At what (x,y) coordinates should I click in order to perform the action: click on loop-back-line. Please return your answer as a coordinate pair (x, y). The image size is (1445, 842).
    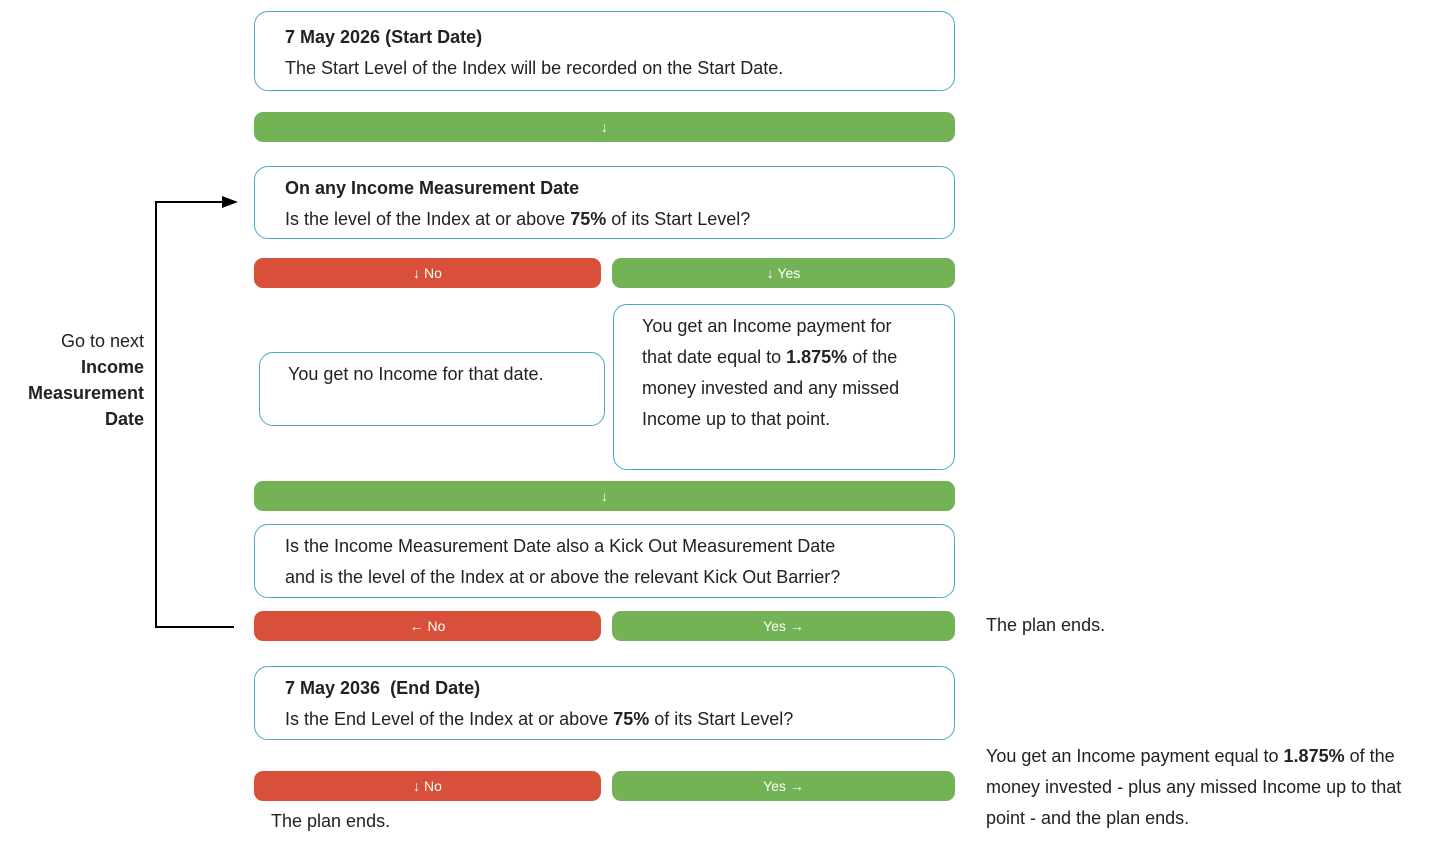
    Looking at the image, I should click on (194, 414).